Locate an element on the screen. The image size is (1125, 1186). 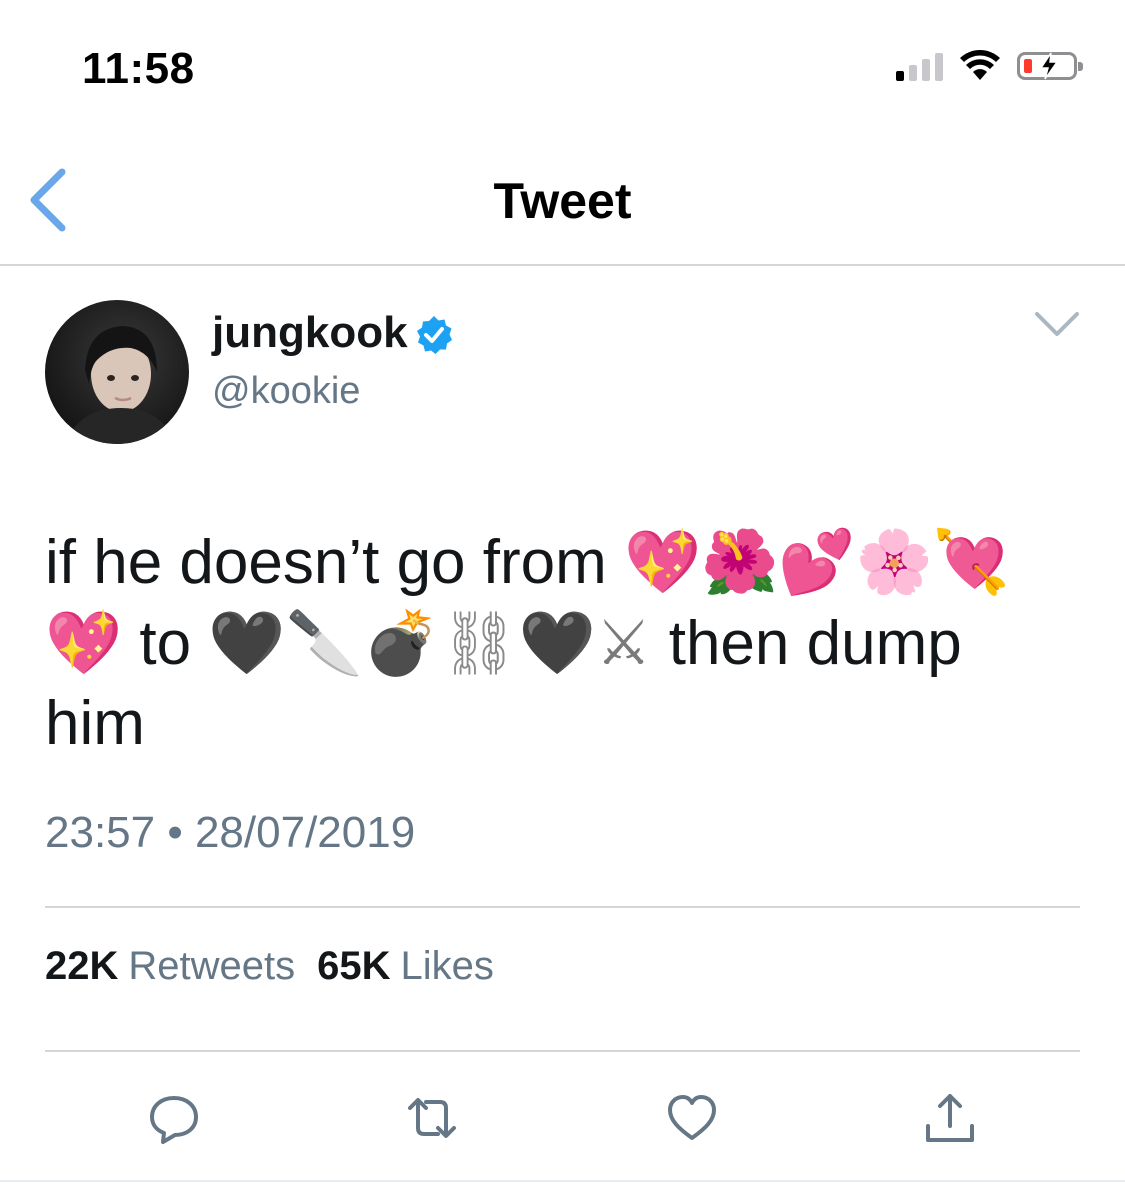
knife-emoji: 🔪 is located at coordinates (324, 642).